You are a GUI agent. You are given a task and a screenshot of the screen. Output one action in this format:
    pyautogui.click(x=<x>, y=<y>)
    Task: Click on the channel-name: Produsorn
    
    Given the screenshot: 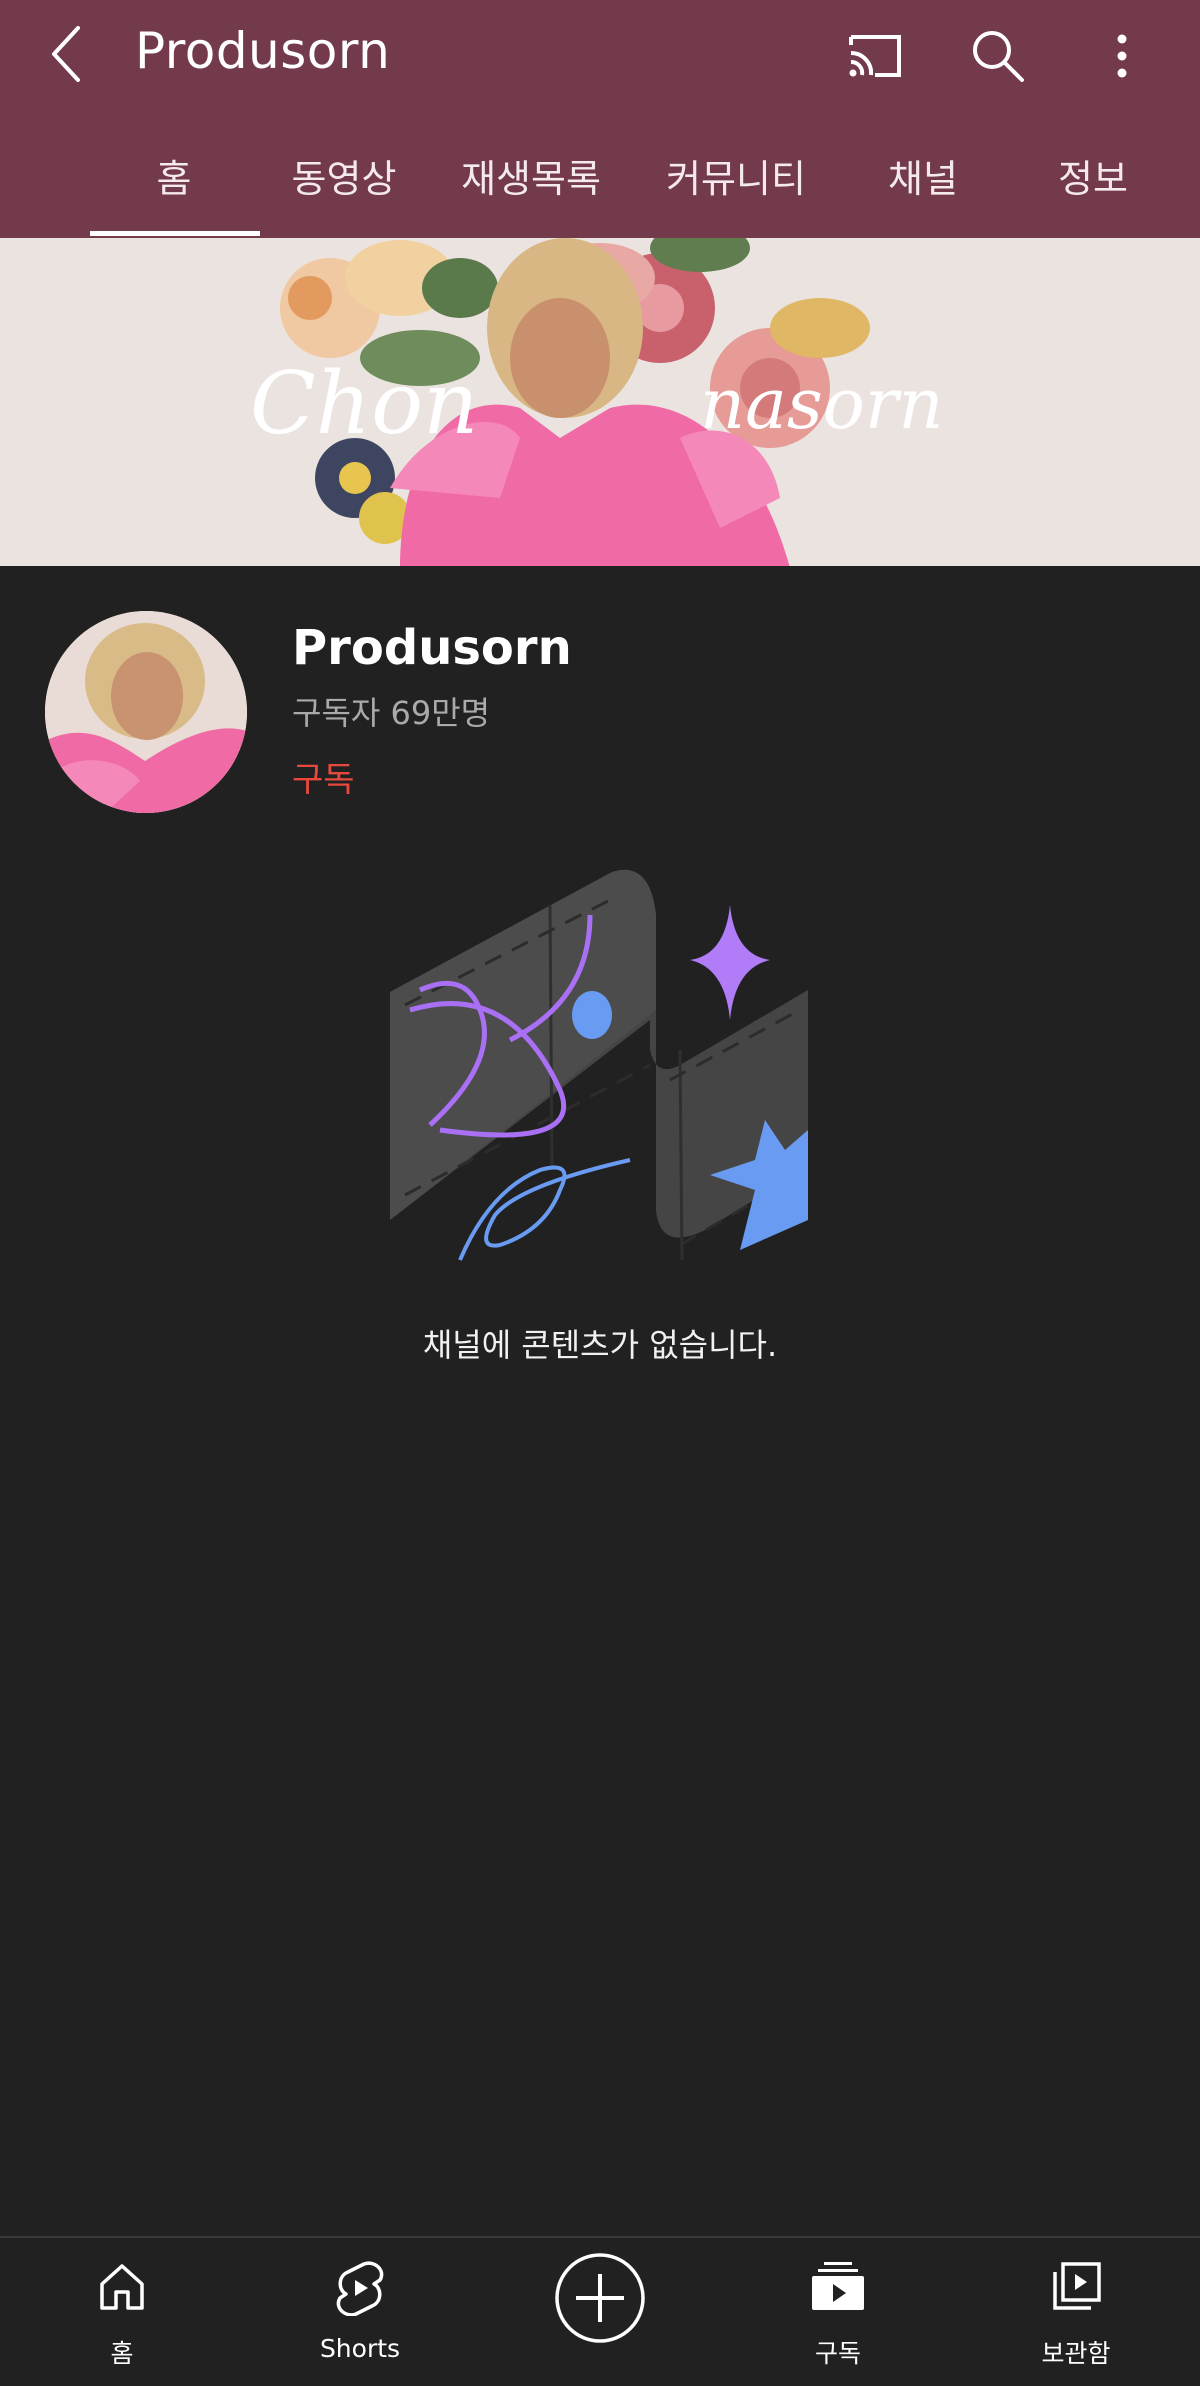 What is the action you would take?
    pyautogui.click(x=432, y=648)
    